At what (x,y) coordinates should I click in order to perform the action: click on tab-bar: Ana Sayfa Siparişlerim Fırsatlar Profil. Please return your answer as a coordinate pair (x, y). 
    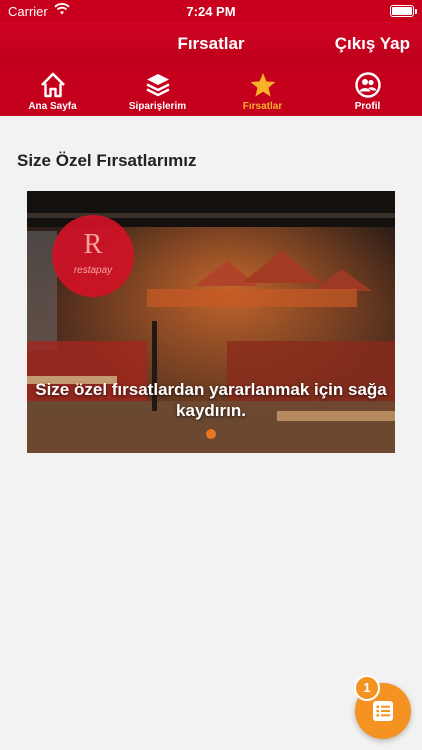
    Looking at the image, I should click on (211, 91).